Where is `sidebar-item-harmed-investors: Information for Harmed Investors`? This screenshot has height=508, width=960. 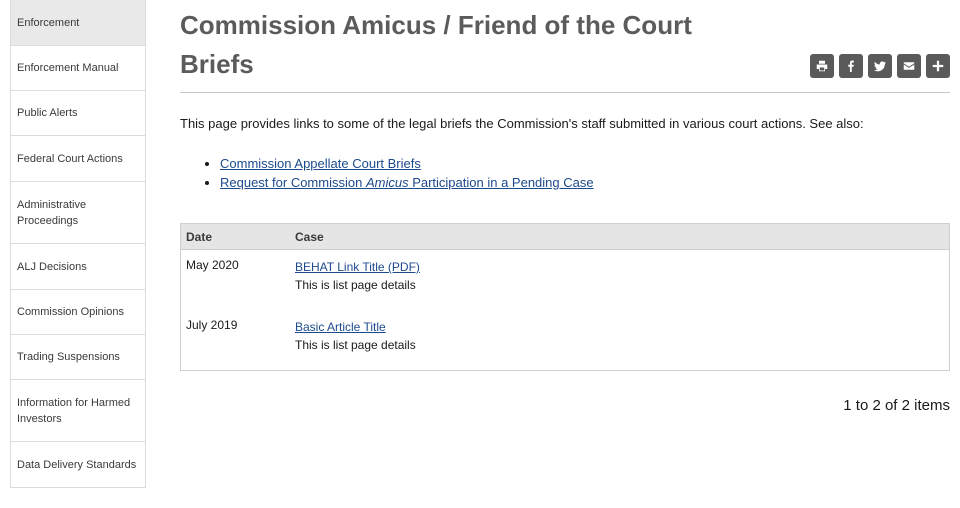
sidebar-item-harmed-investors: Information for Harmed Investors is located at coordinates (78, 411).